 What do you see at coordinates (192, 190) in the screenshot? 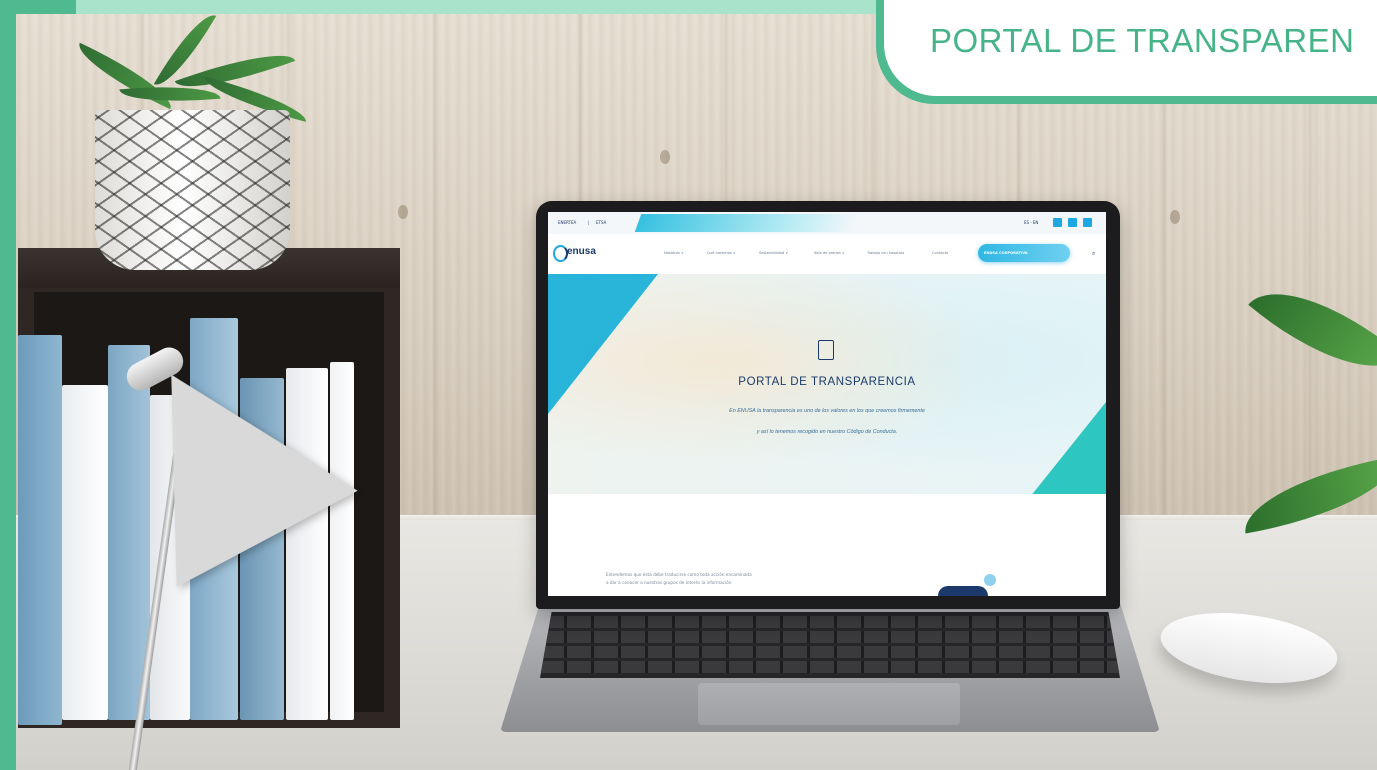
I see `plant-pot` at bounding box center [192, 190].